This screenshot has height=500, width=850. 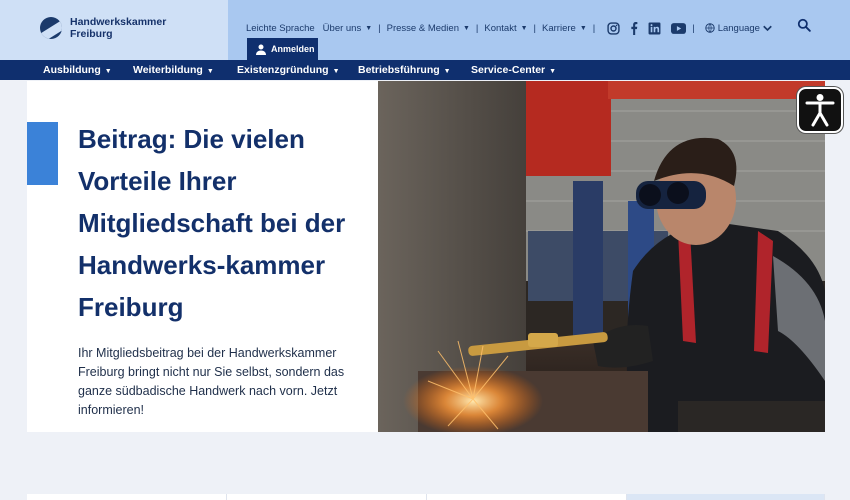 I want to click on nav-item-existenzgruendung: Existenzgründung ▼, so click(x=288, y=70).